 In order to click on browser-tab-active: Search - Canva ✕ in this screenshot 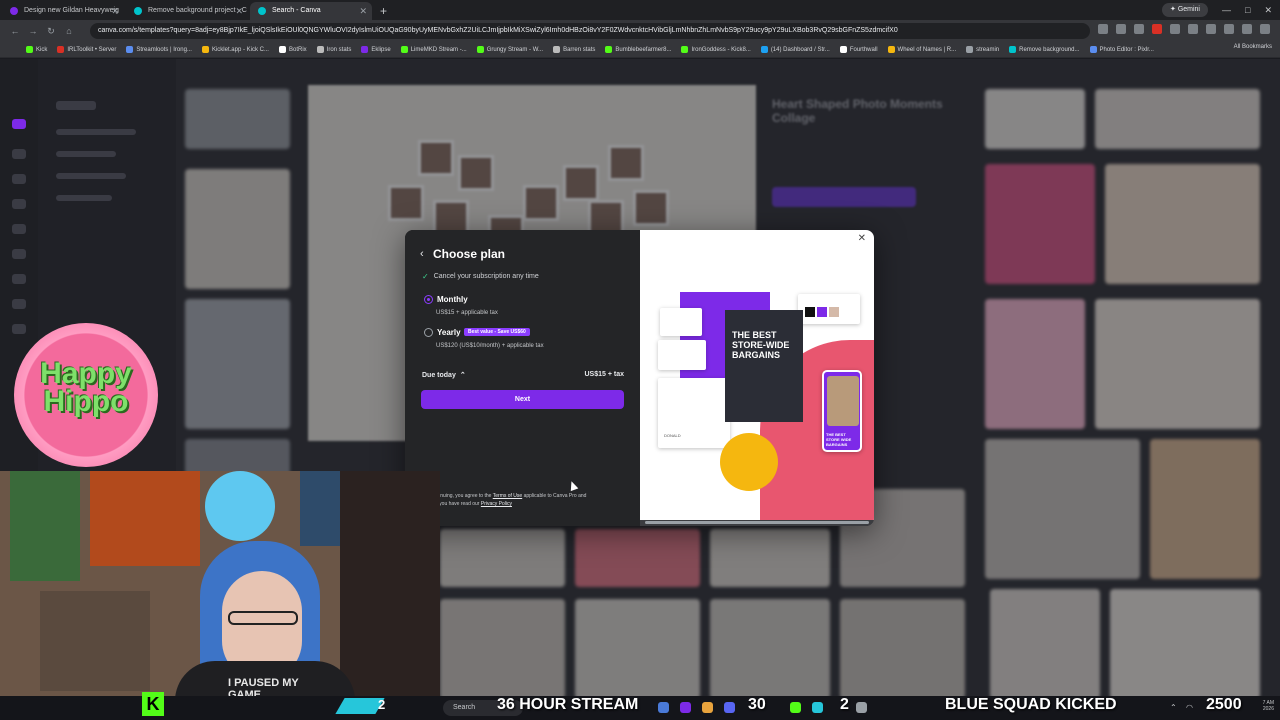, I will do `click(311, 11)`.